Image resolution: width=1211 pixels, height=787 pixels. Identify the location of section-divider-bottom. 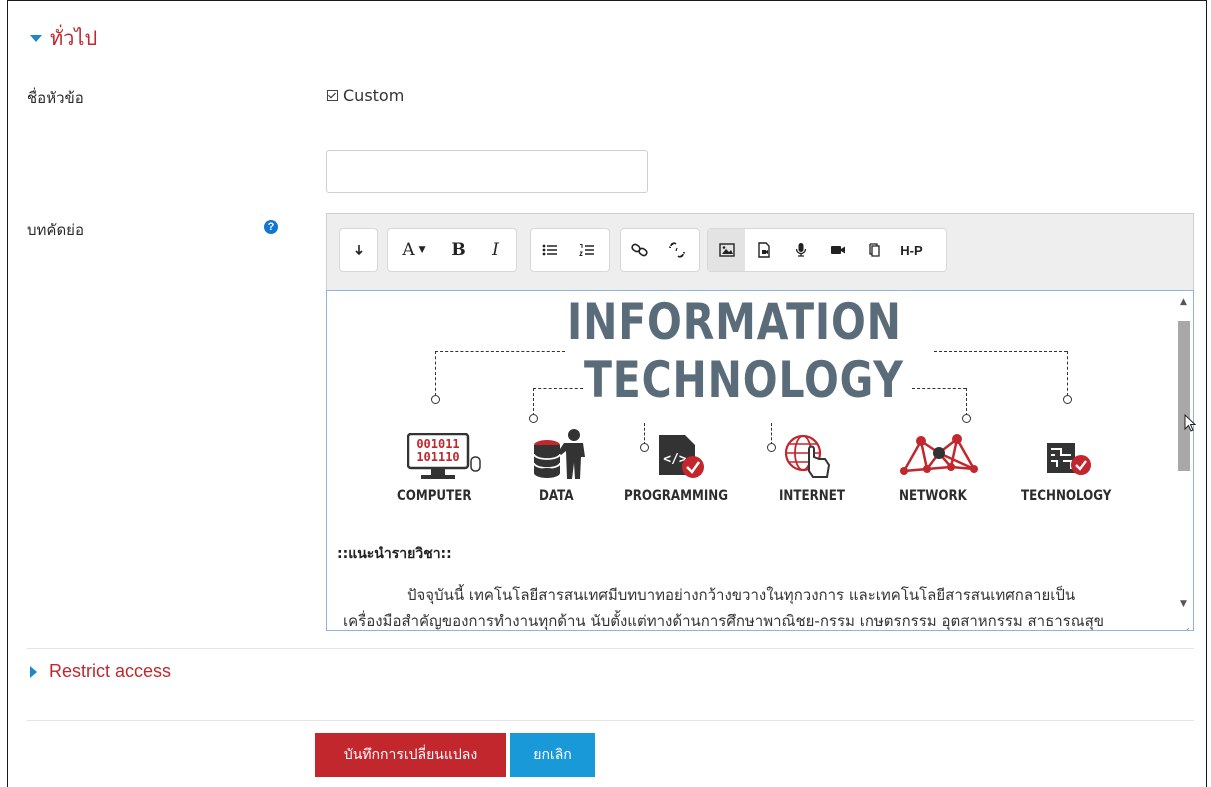
(610, 720).